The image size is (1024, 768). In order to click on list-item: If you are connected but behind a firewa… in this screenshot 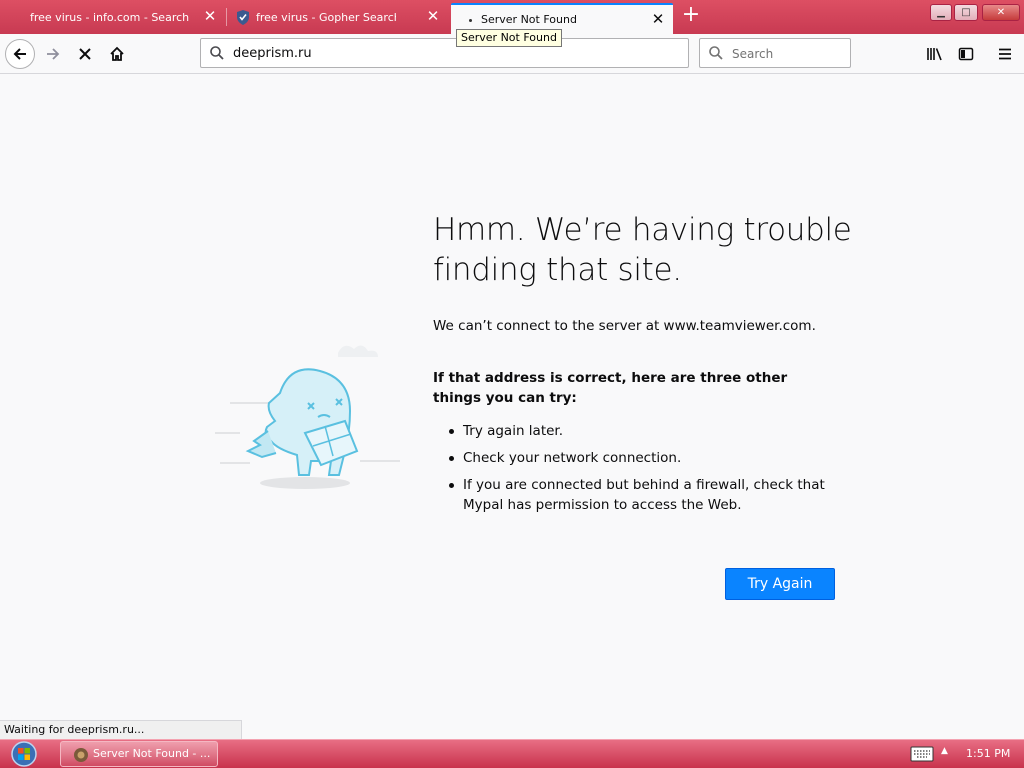, I will do `click(643, 495)`.